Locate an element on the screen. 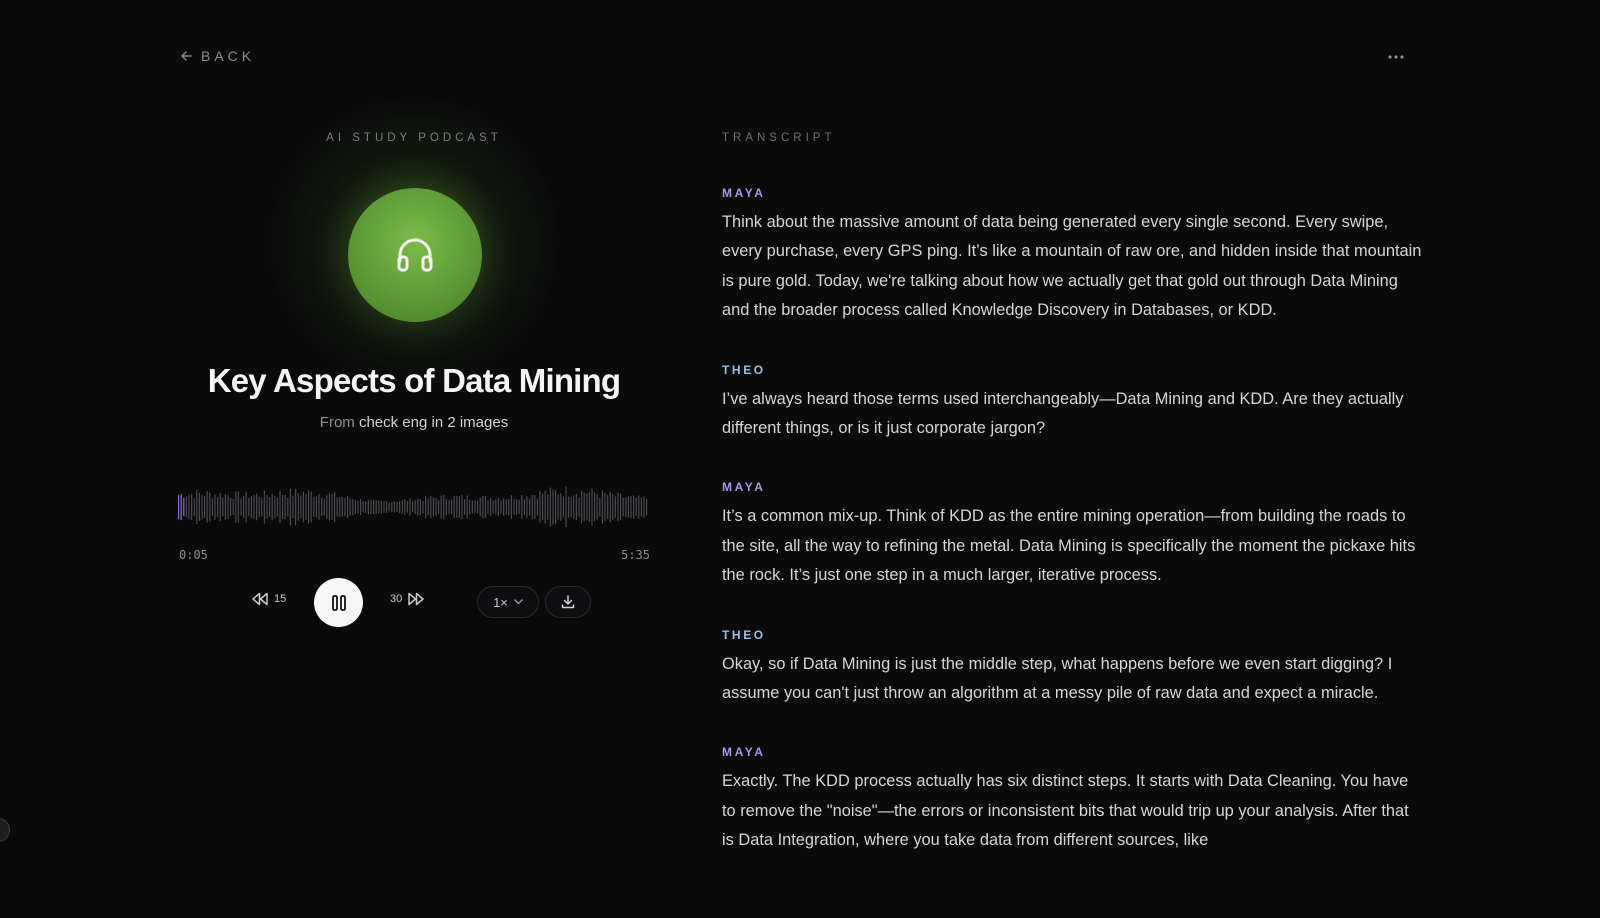 This screenshot has width=1600, height=918. playback-speed-value: 1× is located at coordinates (500, 602).